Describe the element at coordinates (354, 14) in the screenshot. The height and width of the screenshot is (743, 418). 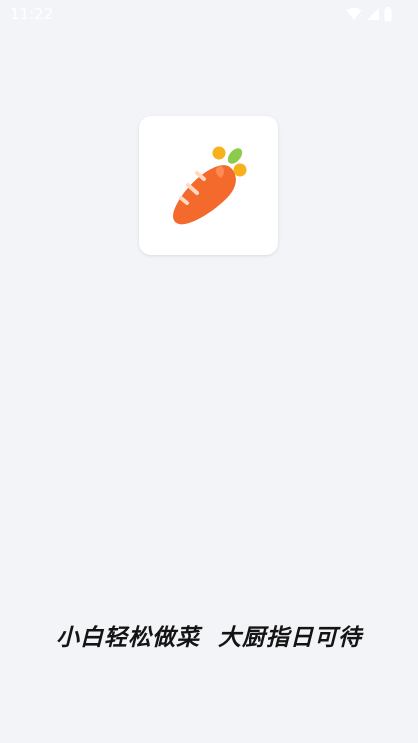
I see `wifi-icon` at that location.